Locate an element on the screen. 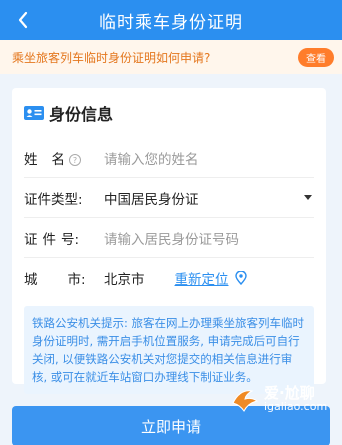 This screenshot has height=445, width=342. relocate-link: 重新定位 is located at coordinates (202, 278).